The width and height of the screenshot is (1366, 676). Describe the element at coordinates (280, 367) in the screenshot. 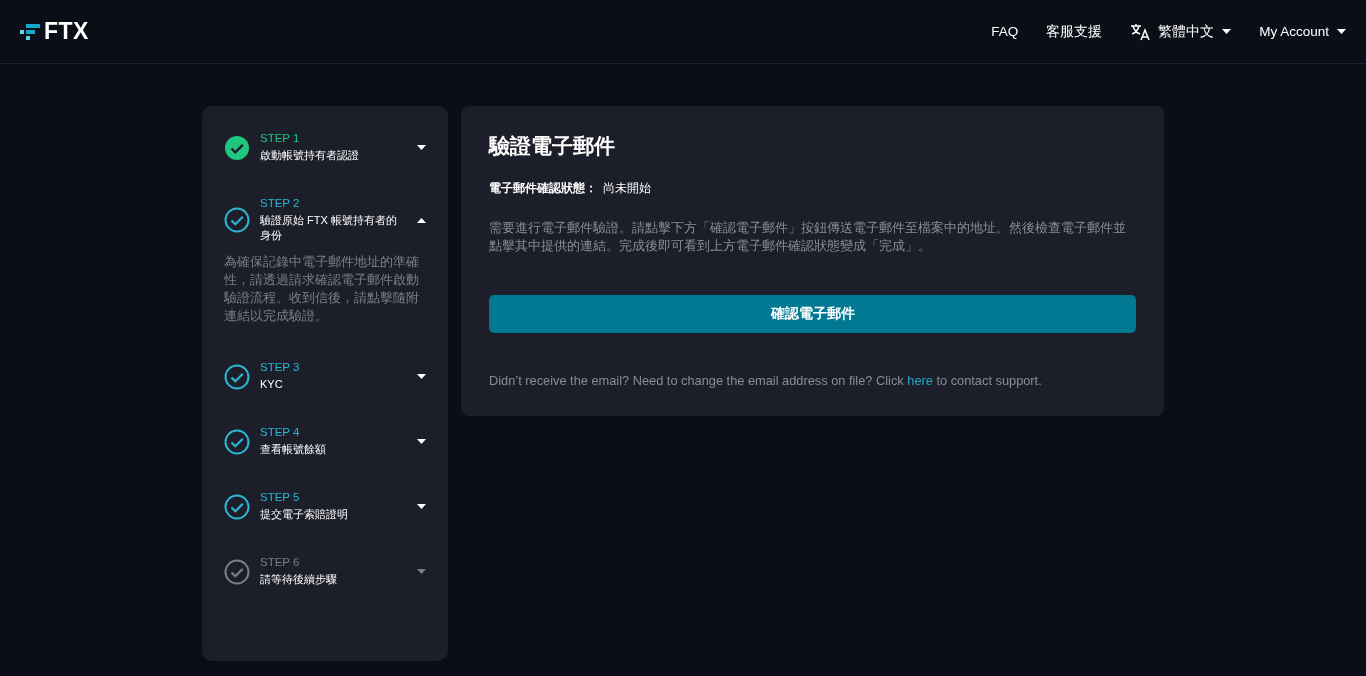

I see `step-label: STEP 3` at that location.